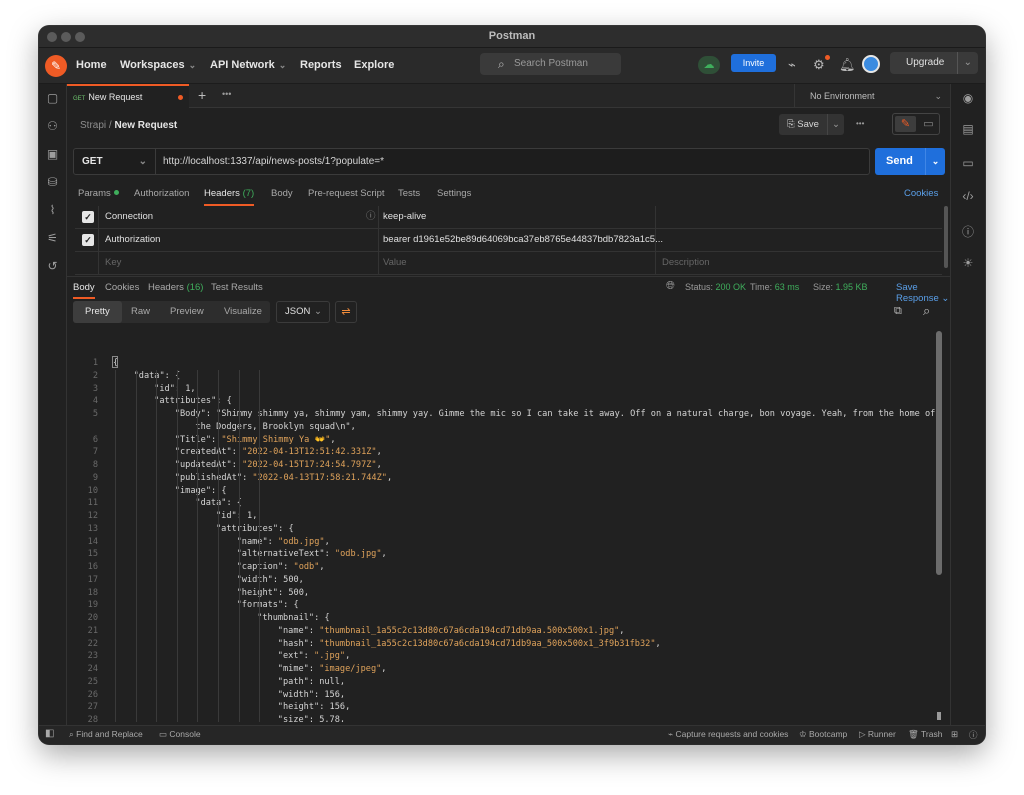  Describe the element at coordinates (113, 263) in the screenshot. I see `key-placeholder: Key` at that location.